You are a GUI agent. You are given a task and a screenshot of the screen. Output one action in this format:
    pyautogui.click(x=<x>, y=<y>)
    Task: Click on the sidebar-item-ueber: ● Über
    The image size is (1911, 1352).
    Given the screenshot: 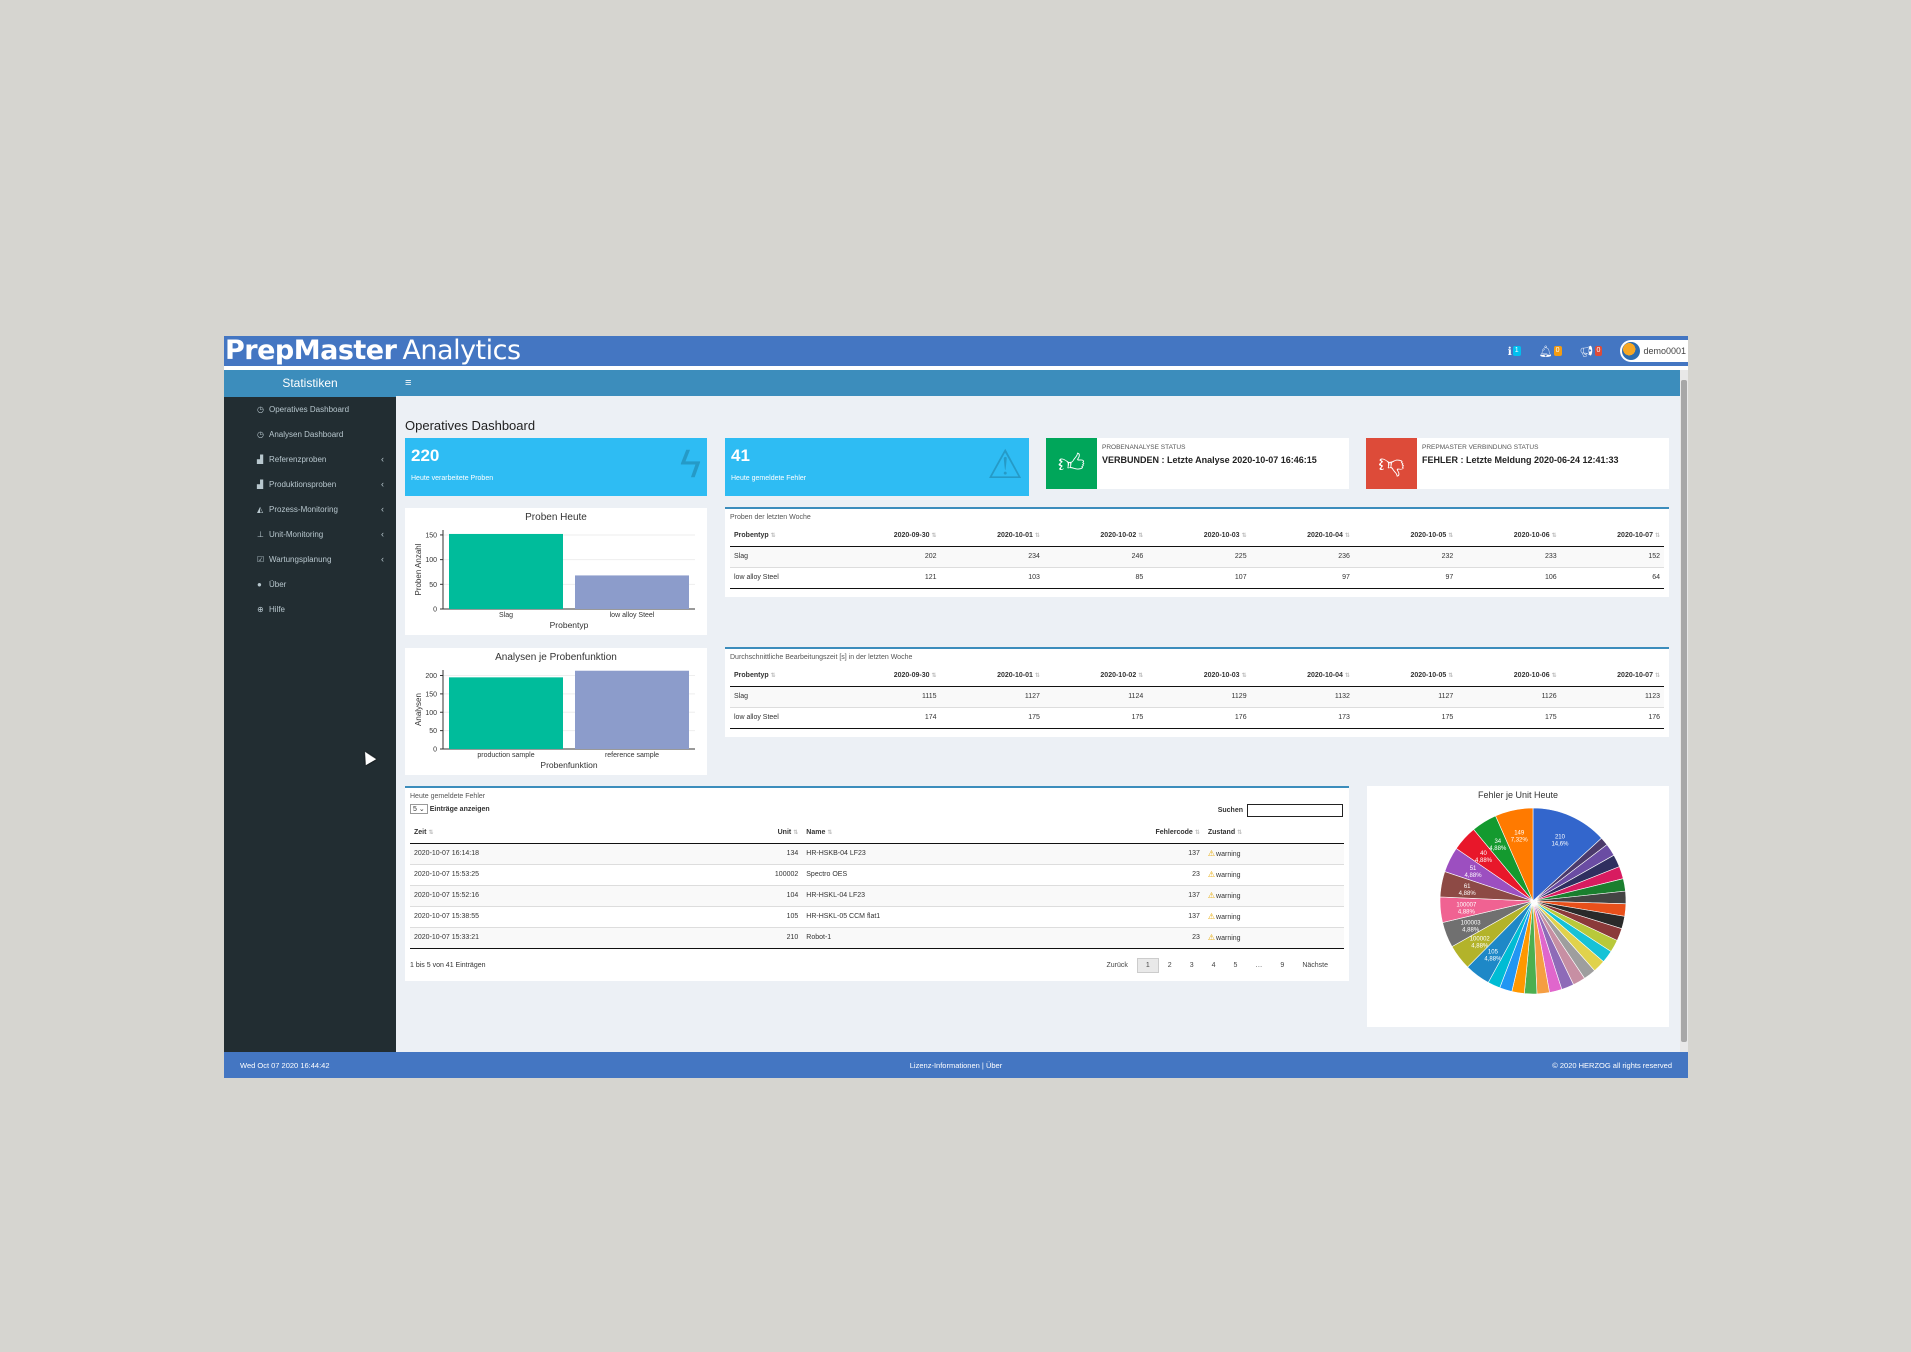 What is the action you would take?
    pyautogui.click(x=310, y=584)
    